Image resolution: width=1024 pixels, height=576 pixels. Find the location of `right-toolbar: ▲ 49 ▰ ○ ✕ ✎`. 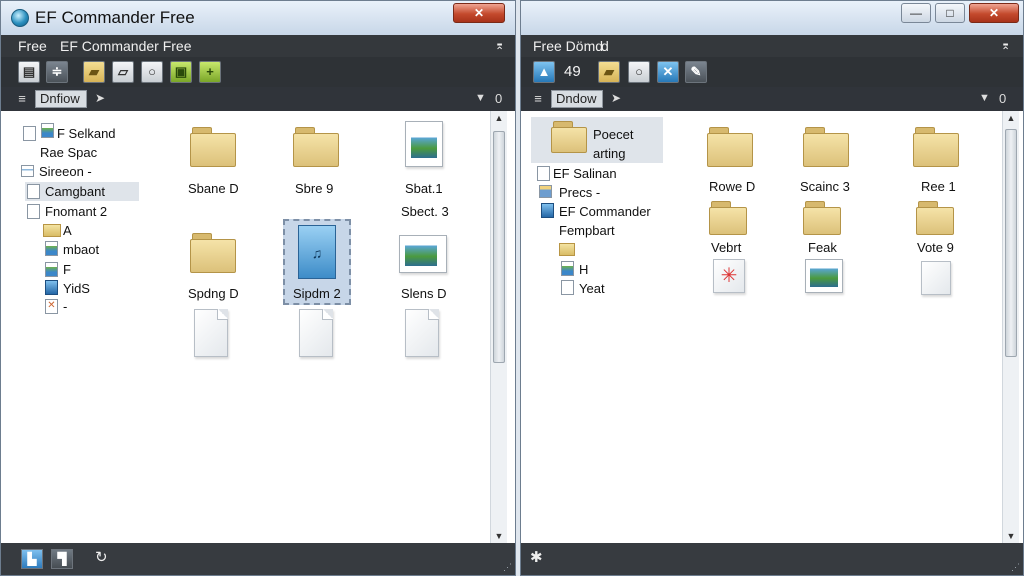

right-toolbar: ▲ 49 ▰ ○ ✕ ✎ is located at coordinates (772, 72).